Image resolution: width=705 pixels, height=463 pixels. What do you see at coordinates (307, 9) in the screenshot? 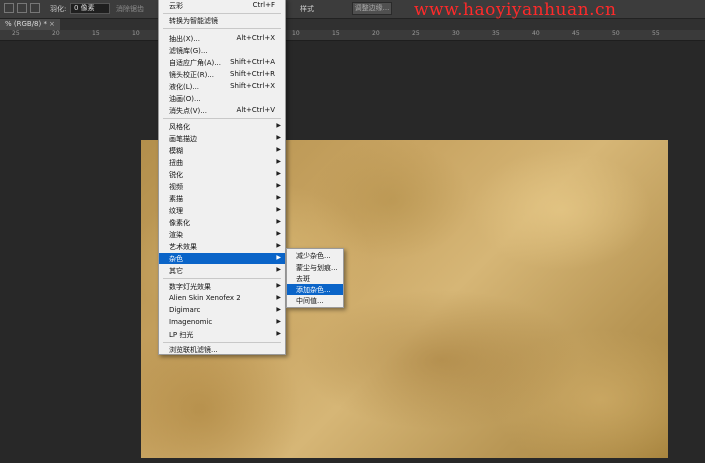
I see `style-label: 样式` at bounding box center [307, 9].